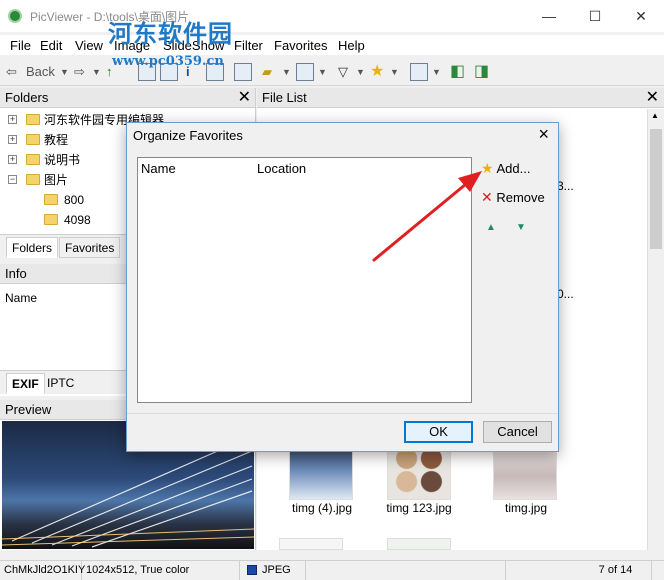  I want to click on watermark-url: www.pc0359.cn, so click(168, 61).